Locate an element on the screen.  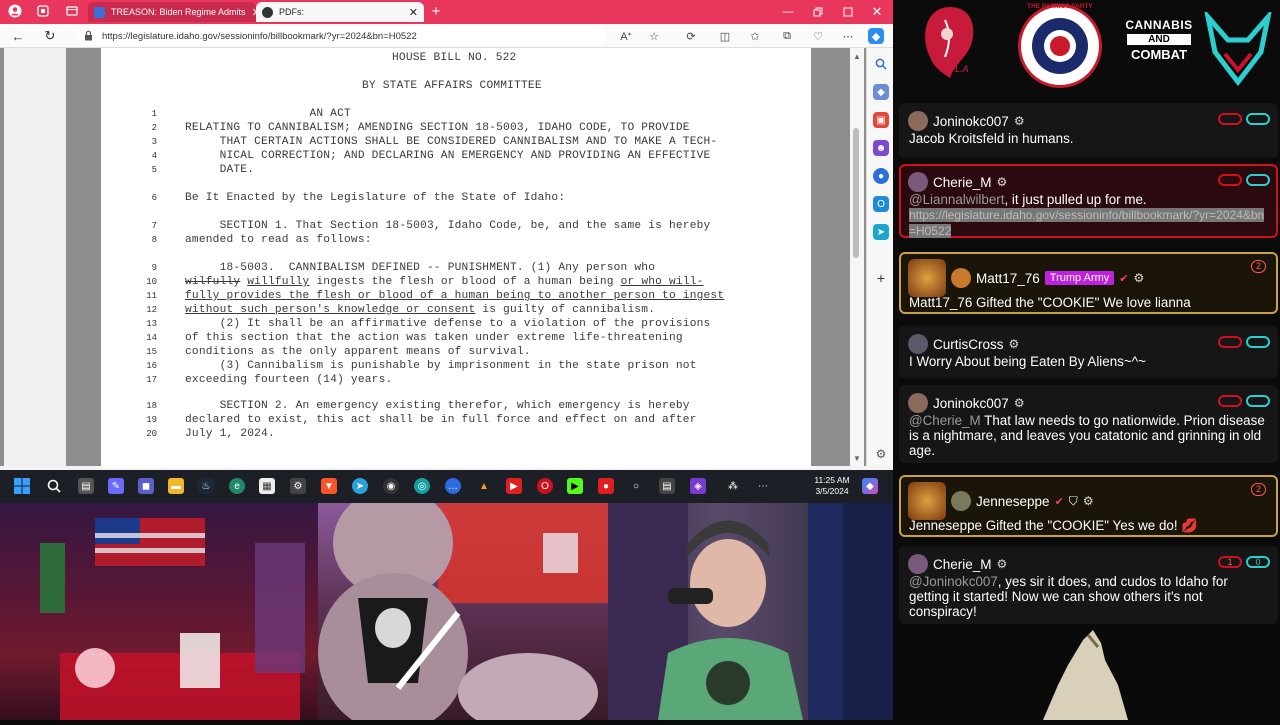
file-explorer-icon: ▬ is located at coordinates (176, 486).